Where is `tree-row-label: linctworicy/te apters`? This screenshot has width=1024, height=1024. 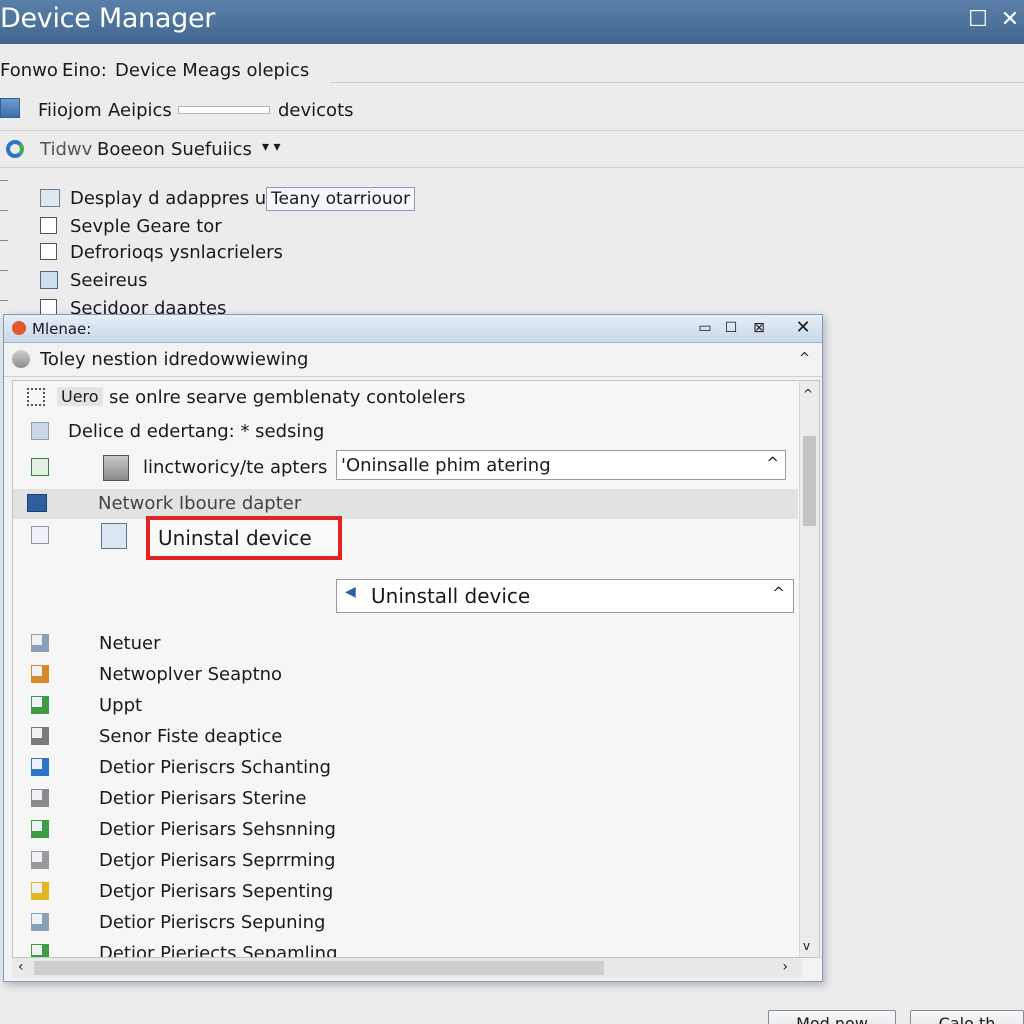
tree-row-label: linctworicy/te apters is located at coordinates (235, 467).